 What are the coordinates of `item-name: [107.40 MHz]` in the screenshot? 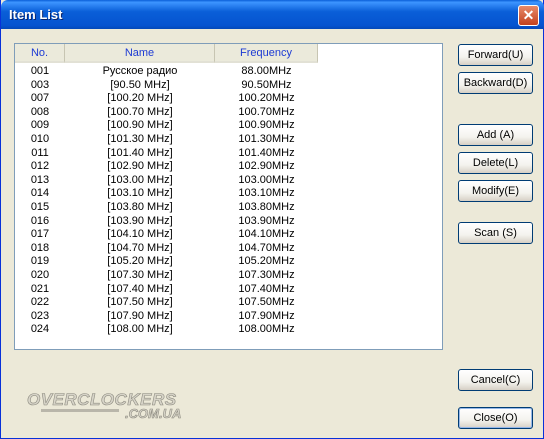 It's located at (140, 288).